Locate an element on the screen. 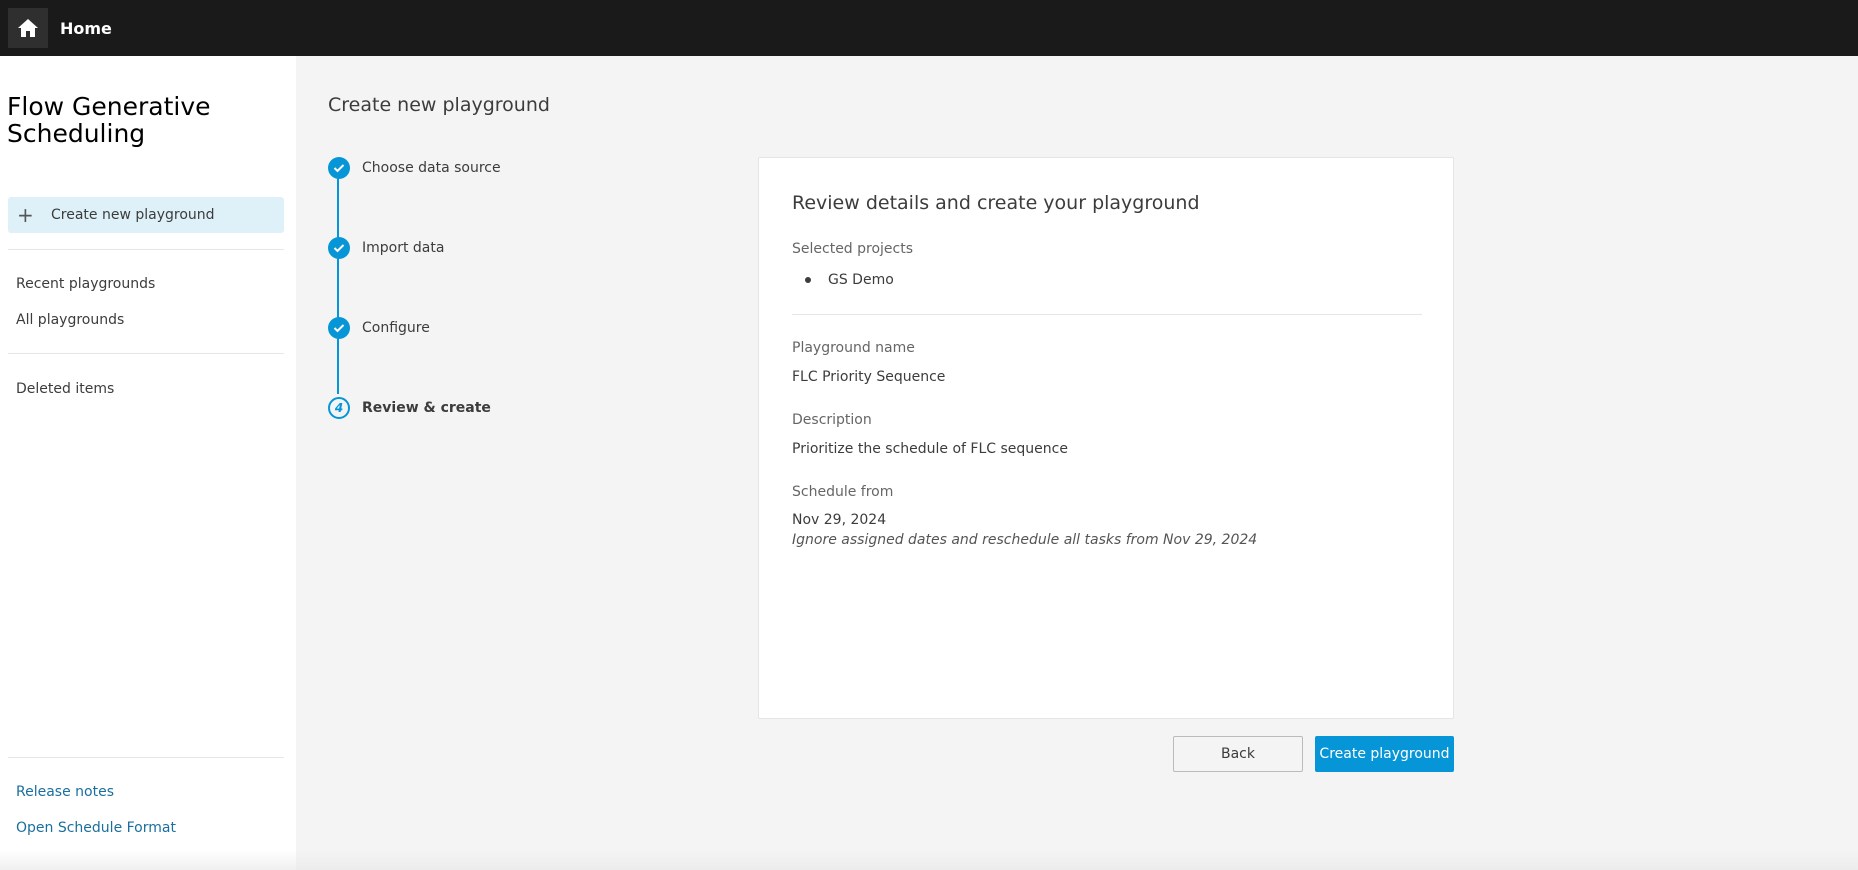 The height and width of the screenshot is (870, 1858). step-review-create: 4 Review & create is located at coordinates (409, 408).